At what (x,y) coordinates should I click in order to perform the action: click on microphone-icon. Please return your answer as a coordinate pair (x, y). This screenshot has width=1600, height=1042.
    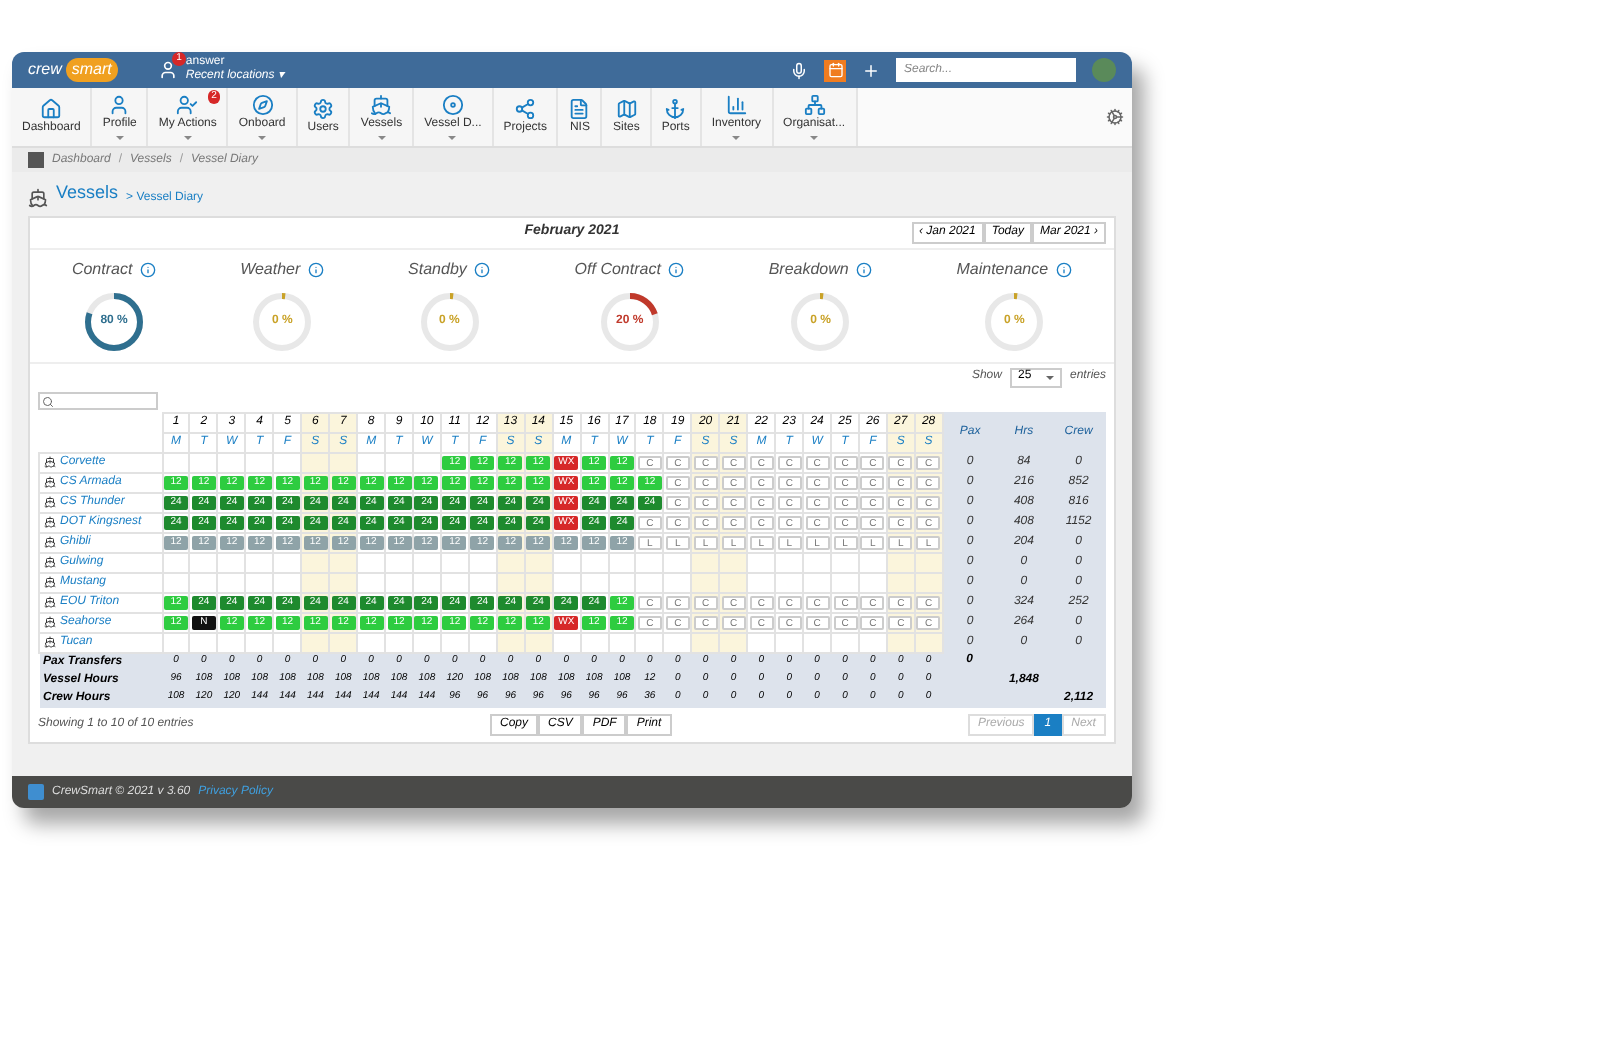
    Looking at the image, I should click on (799, 70).